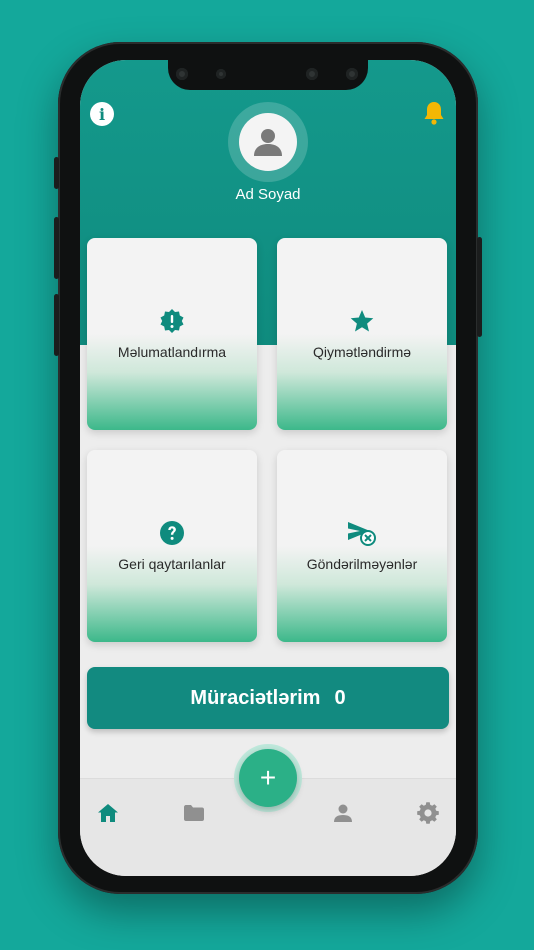  What do you see at coordinates (362, 321) in the screenshot?
I see `star-icon` at bounding box center [362, 321].